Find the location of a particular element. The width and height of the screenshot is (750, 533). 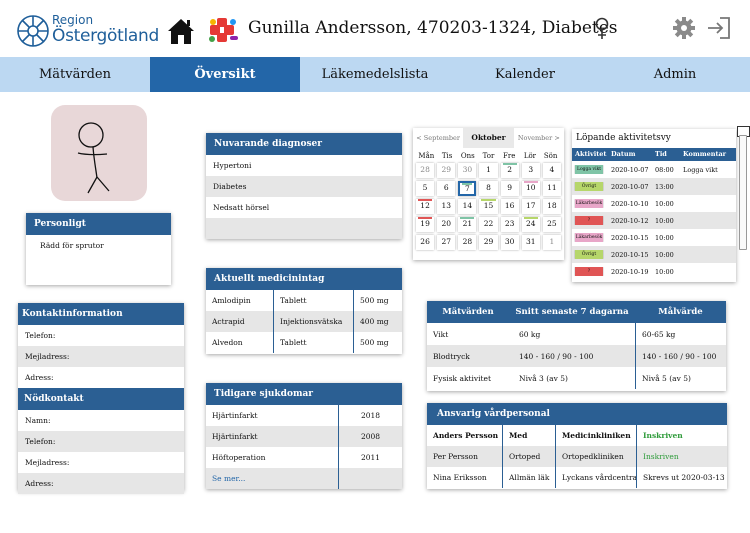

calendar-day: 11 is located at coordinates (551, 188).